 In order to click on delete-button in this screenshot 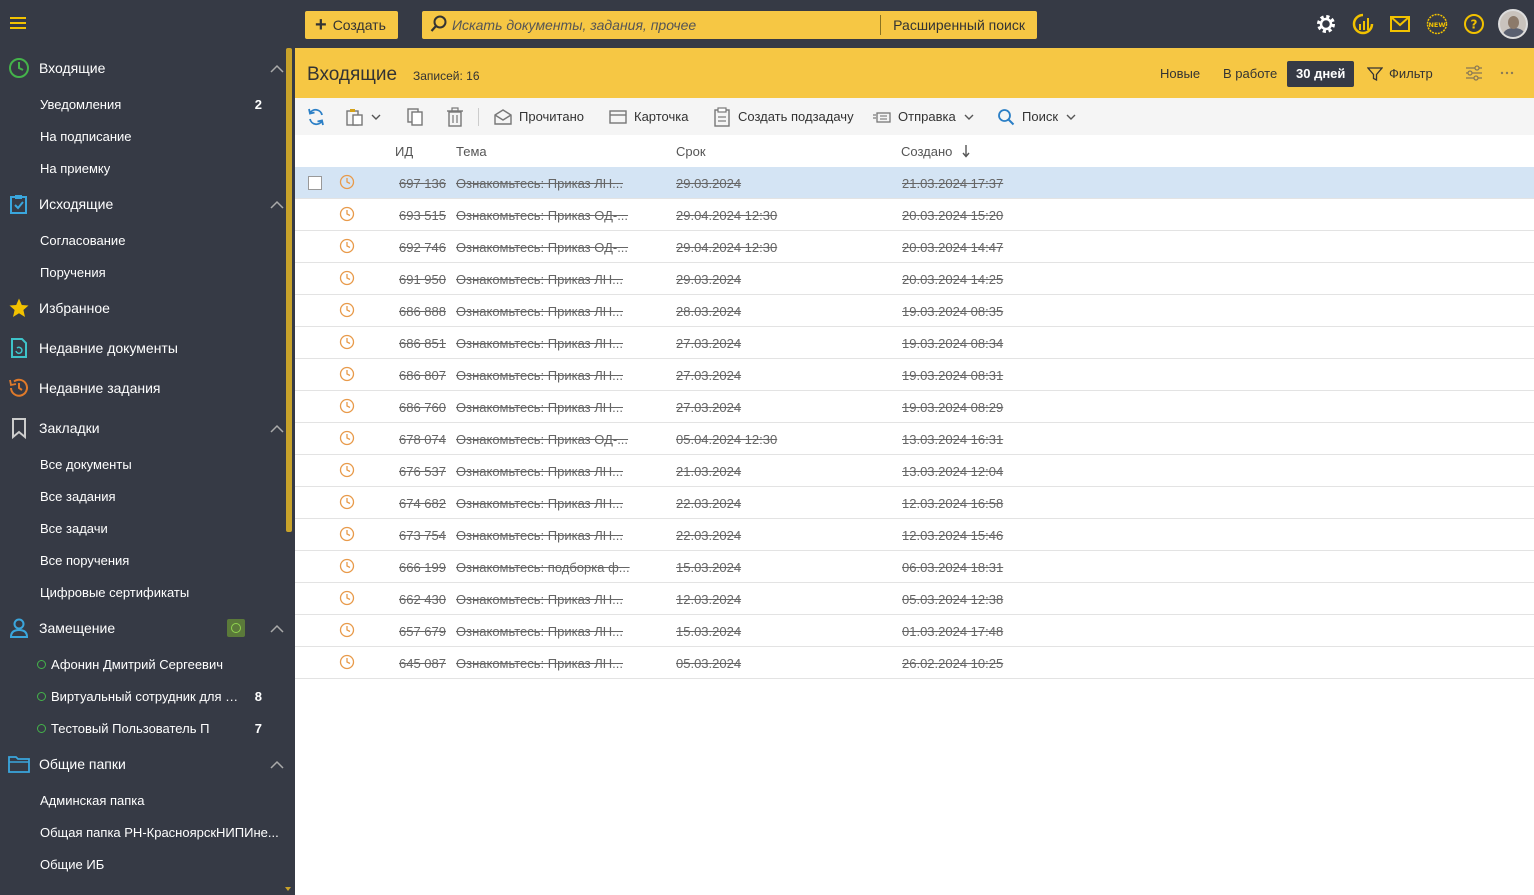, I will do `click(455, 116)`.